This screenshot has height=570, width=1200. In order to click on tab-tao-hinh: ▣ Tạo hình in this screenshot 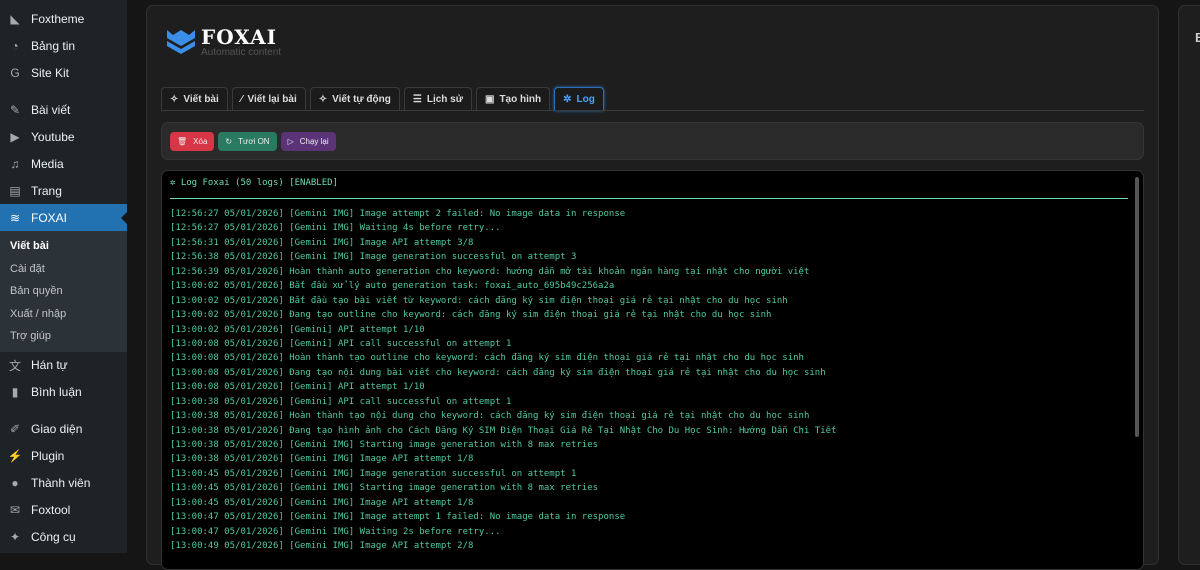, I will do `click(513, 99)`.